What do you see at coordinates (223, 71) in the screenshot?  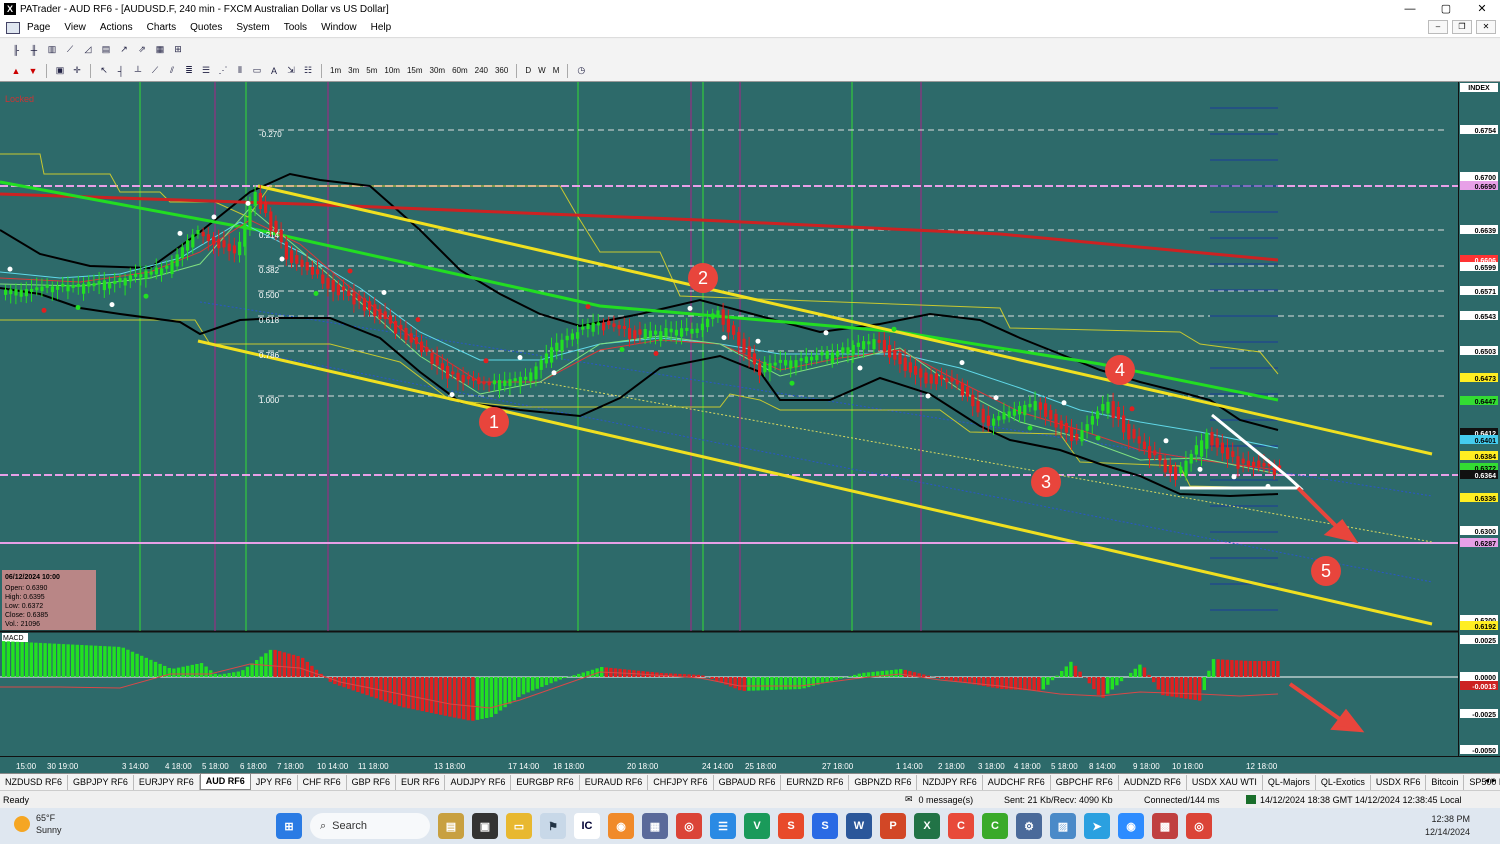 I see `gann-icon: ⋰` at bounding box center [223, 71].